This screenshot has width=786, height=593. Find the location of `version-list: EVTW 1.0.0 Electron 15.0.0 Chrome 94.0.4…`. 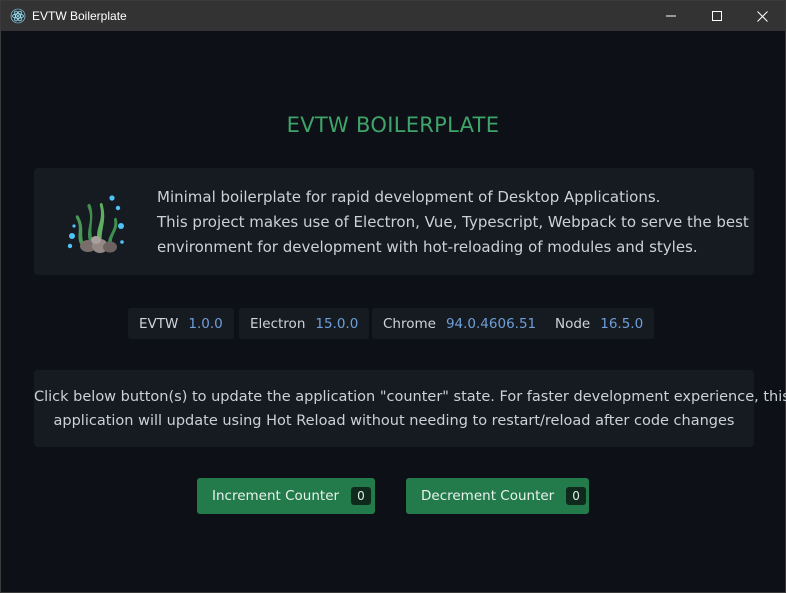

version-list: EVTW 1.0.0 Electron 15.0.0 Chrome 94.0.4… is located at coordinates (393, 323).